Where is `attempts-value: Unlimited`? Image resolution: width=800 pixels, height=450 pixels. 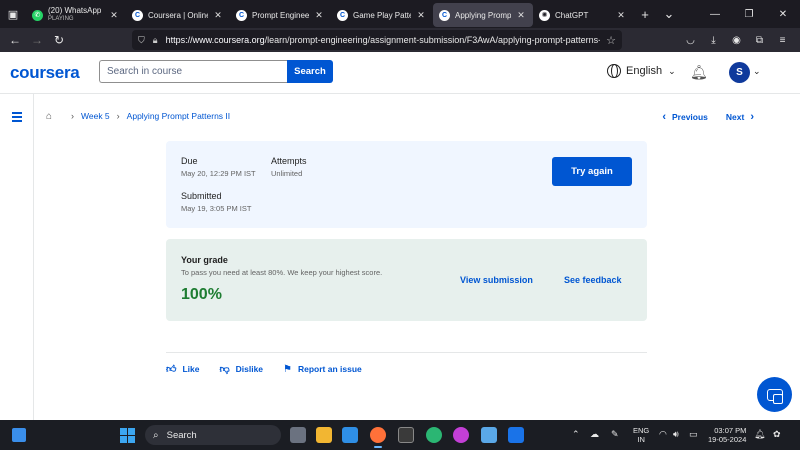
attempts-value: Unlimited is located at coordinates (287, 173).